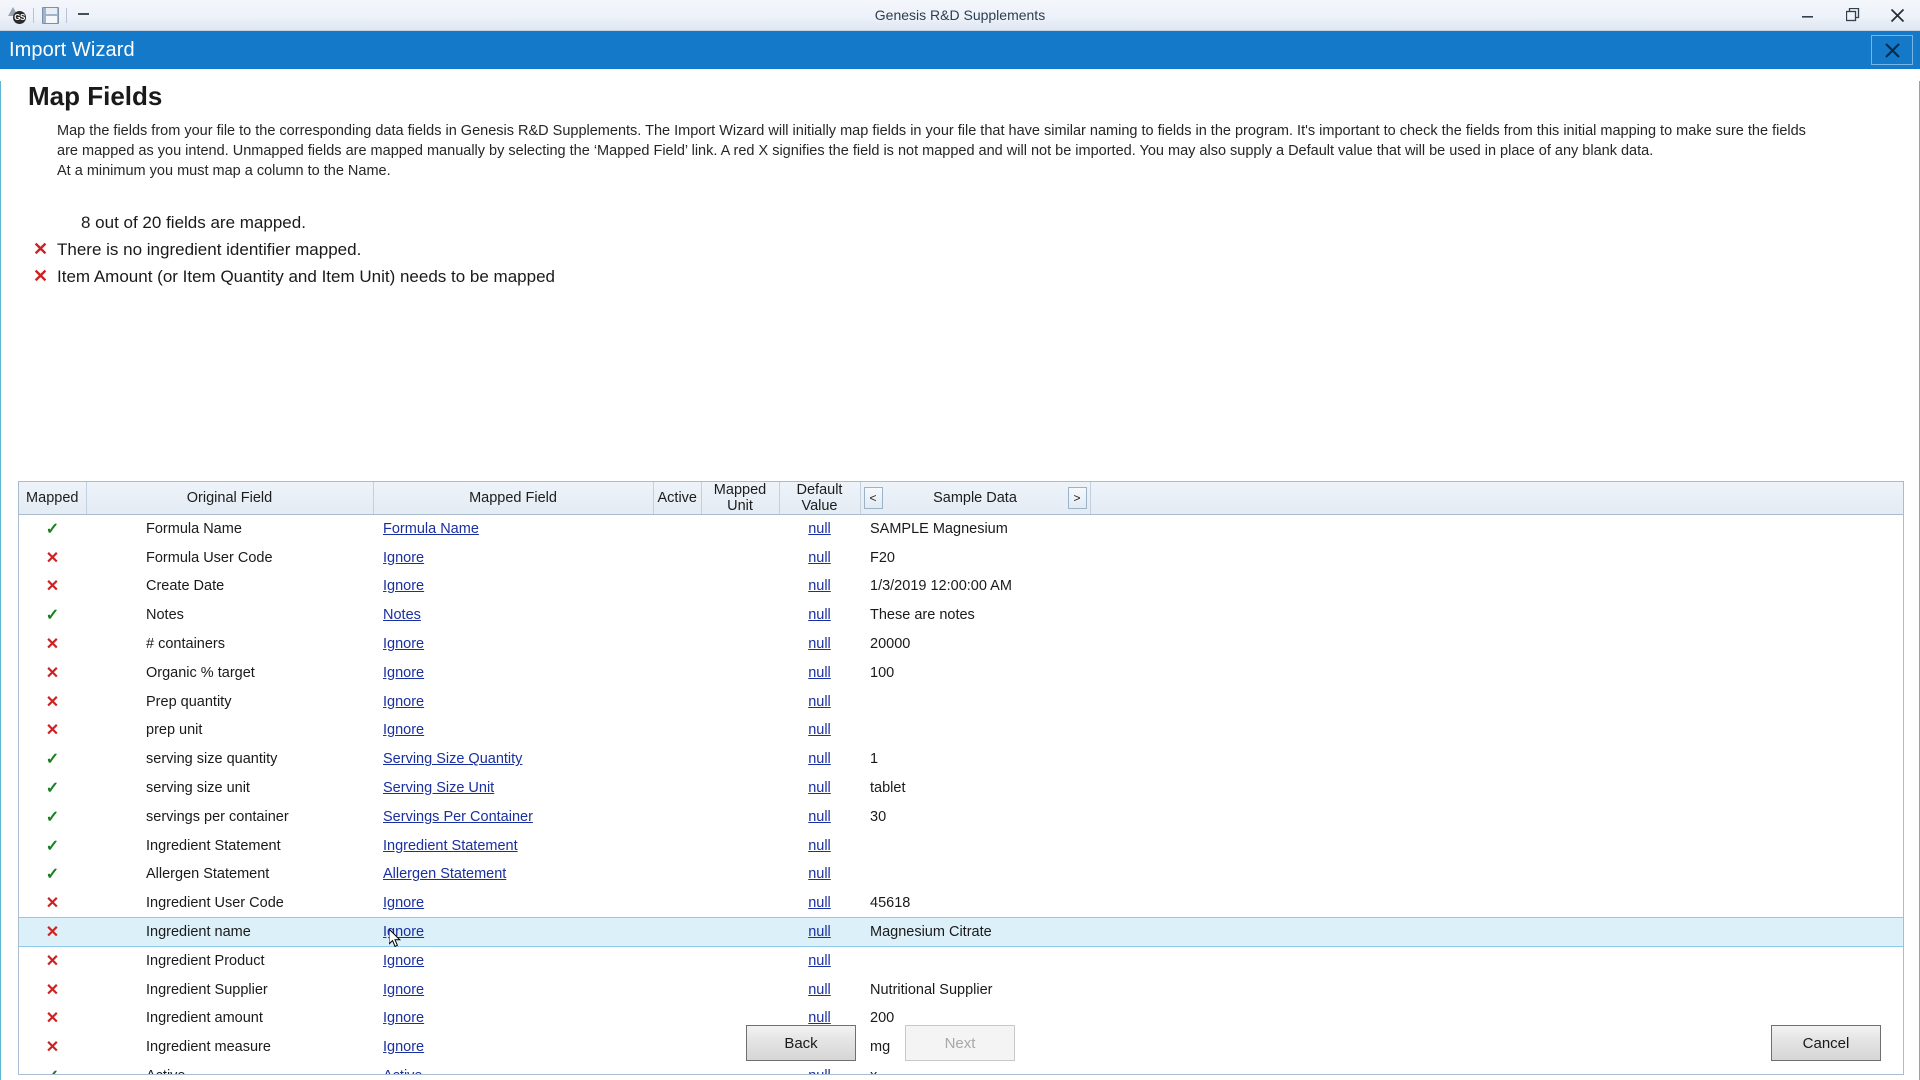 This screenshot has height=1080, width=1920. I want to click on x-icon: ✕, so click(52, 673).